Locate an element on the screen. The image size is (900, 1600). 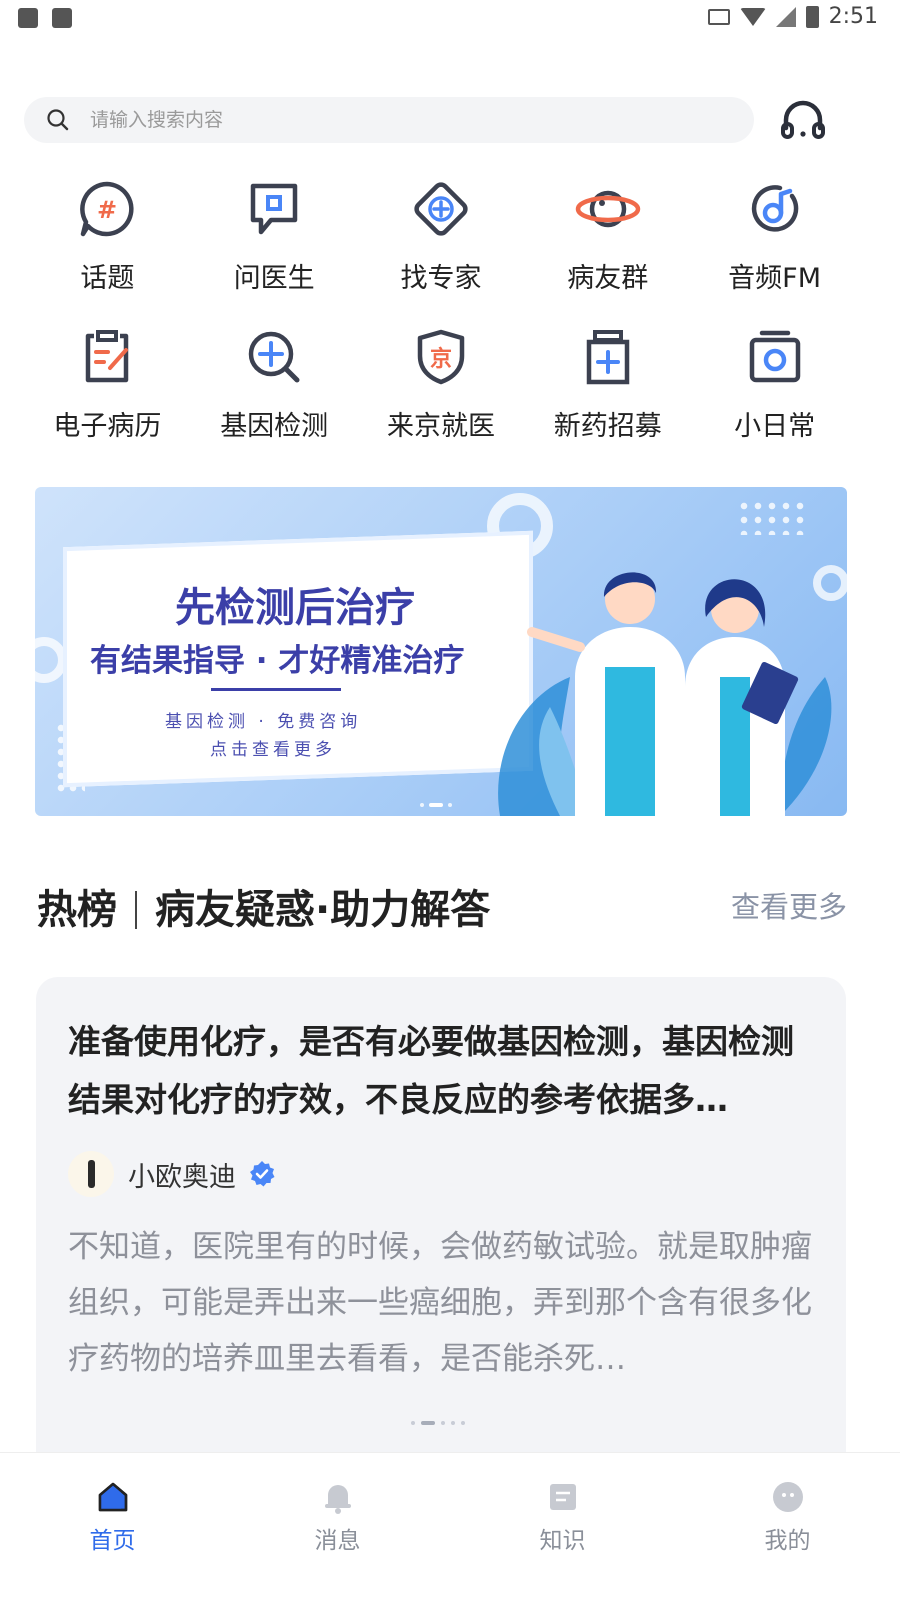
wifi-icon is located at coordinates (752, 16).